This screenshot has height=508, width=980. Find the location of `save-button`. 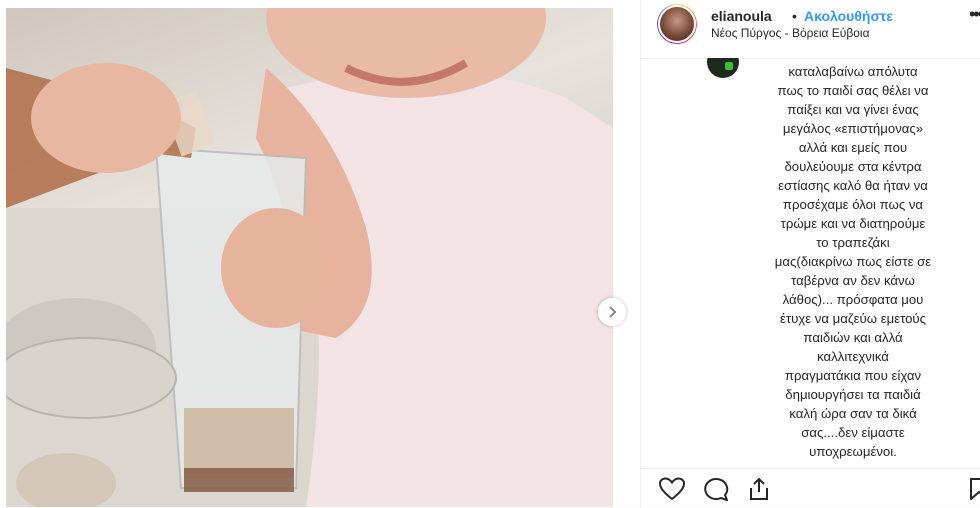

save-button is located at coordinates (974, 491).